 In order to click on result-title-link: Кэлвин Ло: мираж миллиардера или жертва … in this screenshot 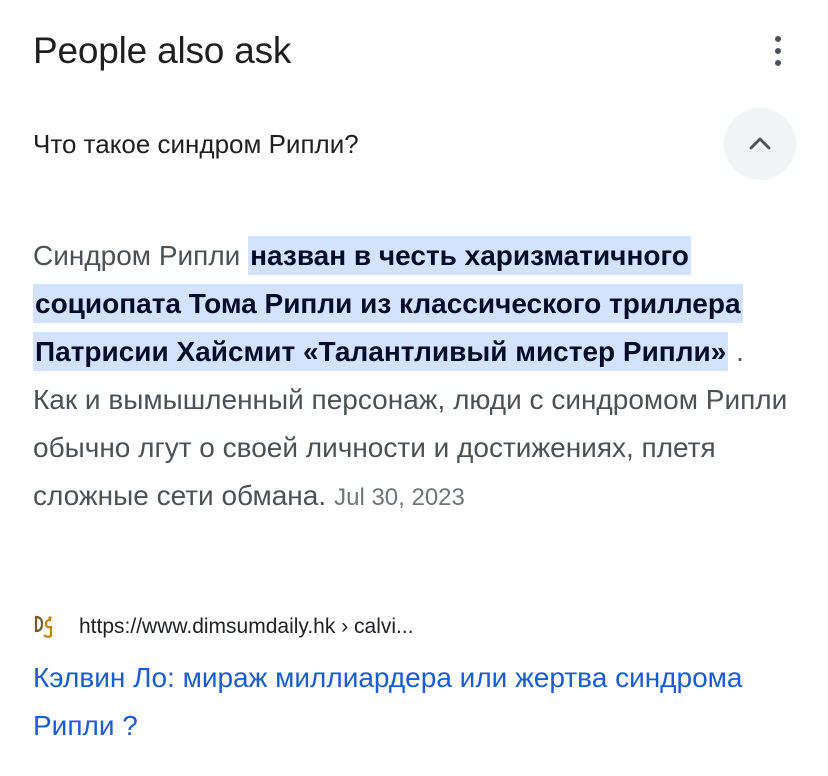, I will do `click(403, 702)`.